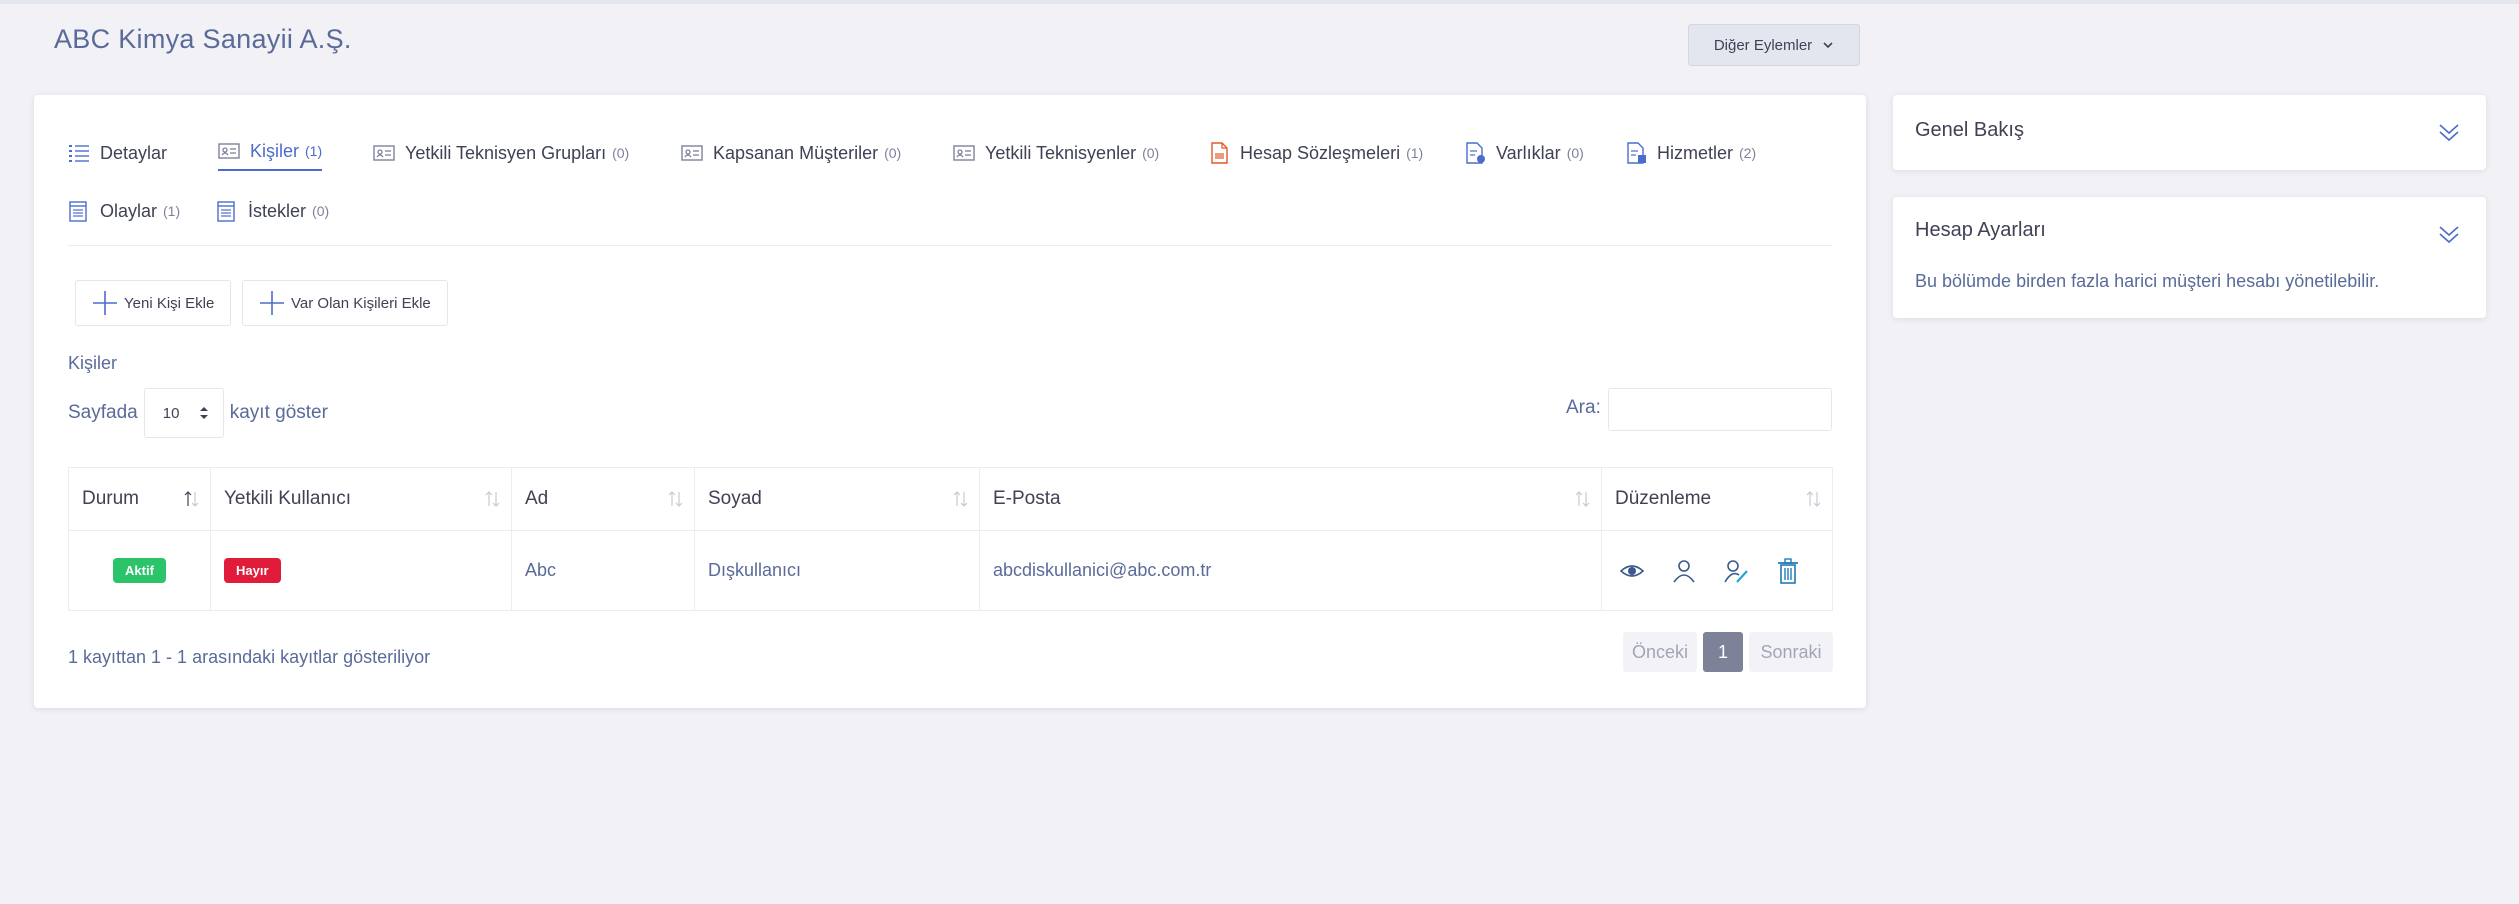  I want to click on length-suffix: kayıt göster, so click(278, 412).